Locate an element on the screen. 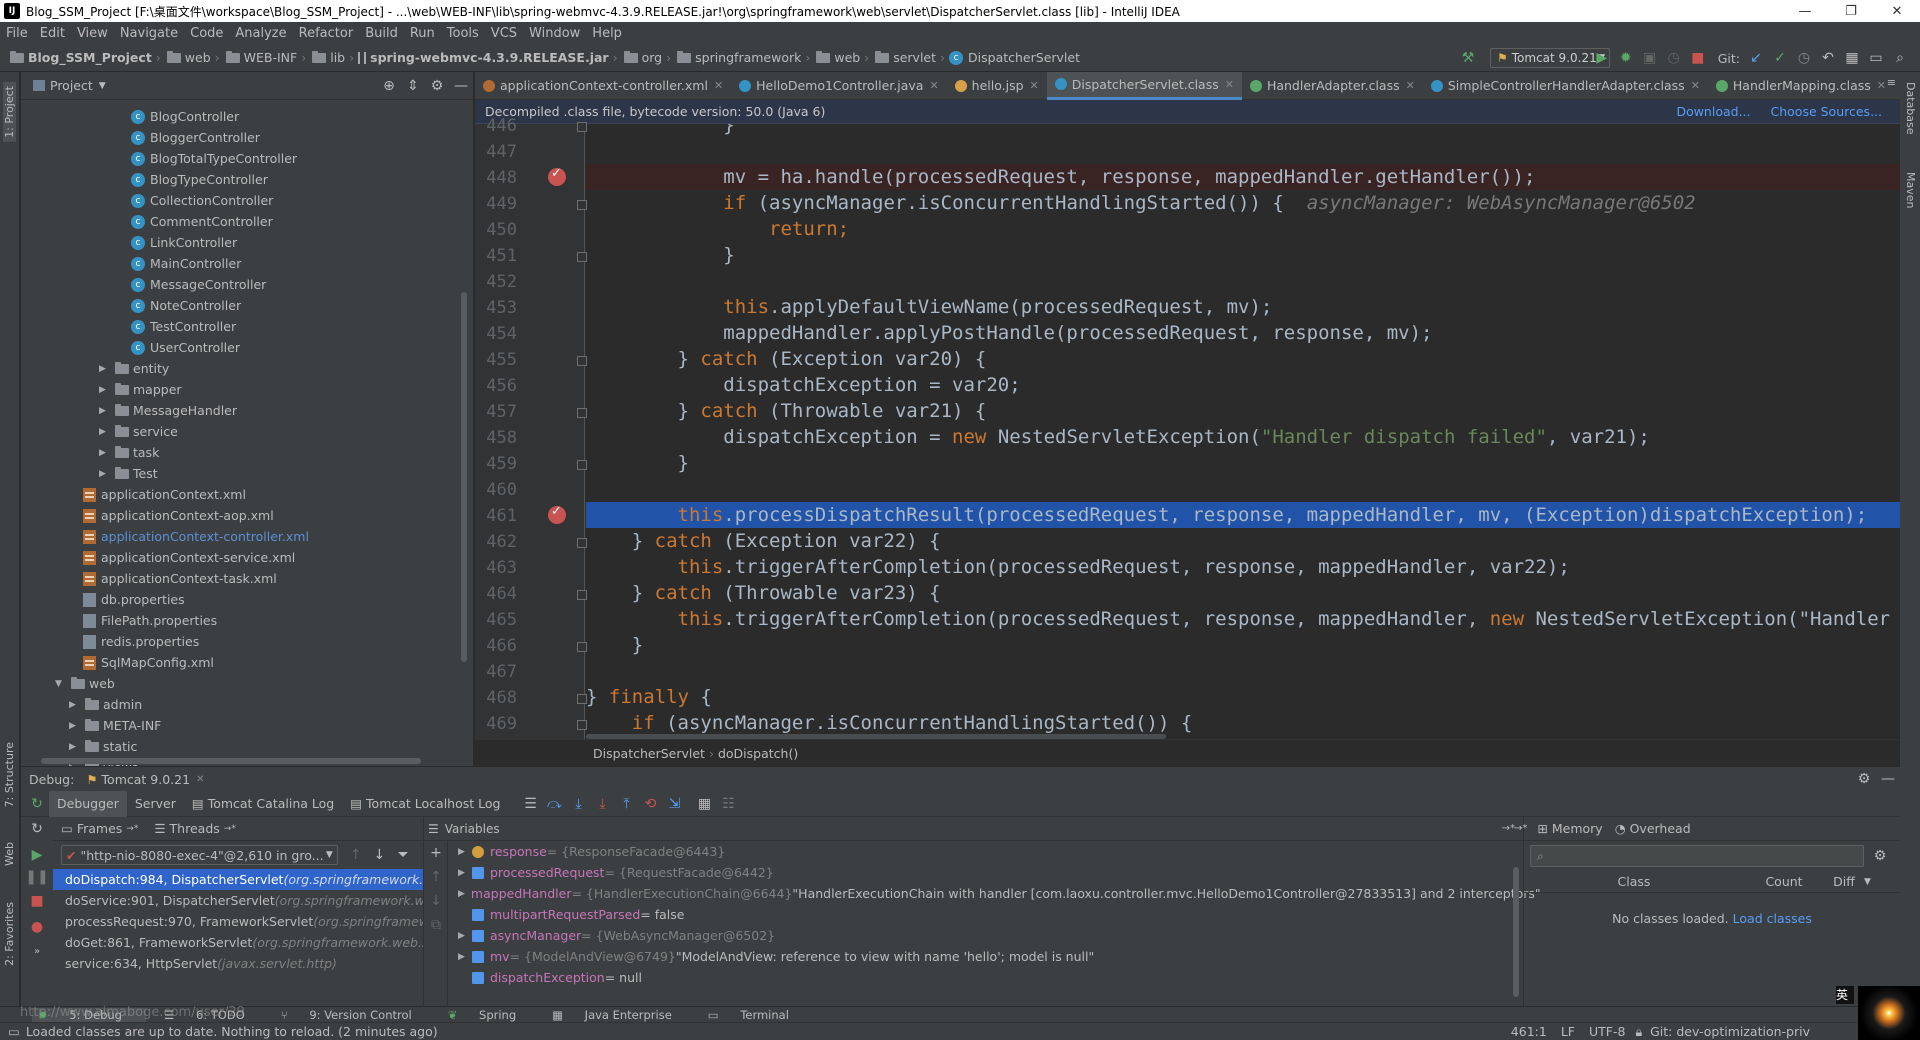 The width and height of the screenshot is (1920, 1040). breadcrumb-lib: lib is located at coordinates (337, 57).